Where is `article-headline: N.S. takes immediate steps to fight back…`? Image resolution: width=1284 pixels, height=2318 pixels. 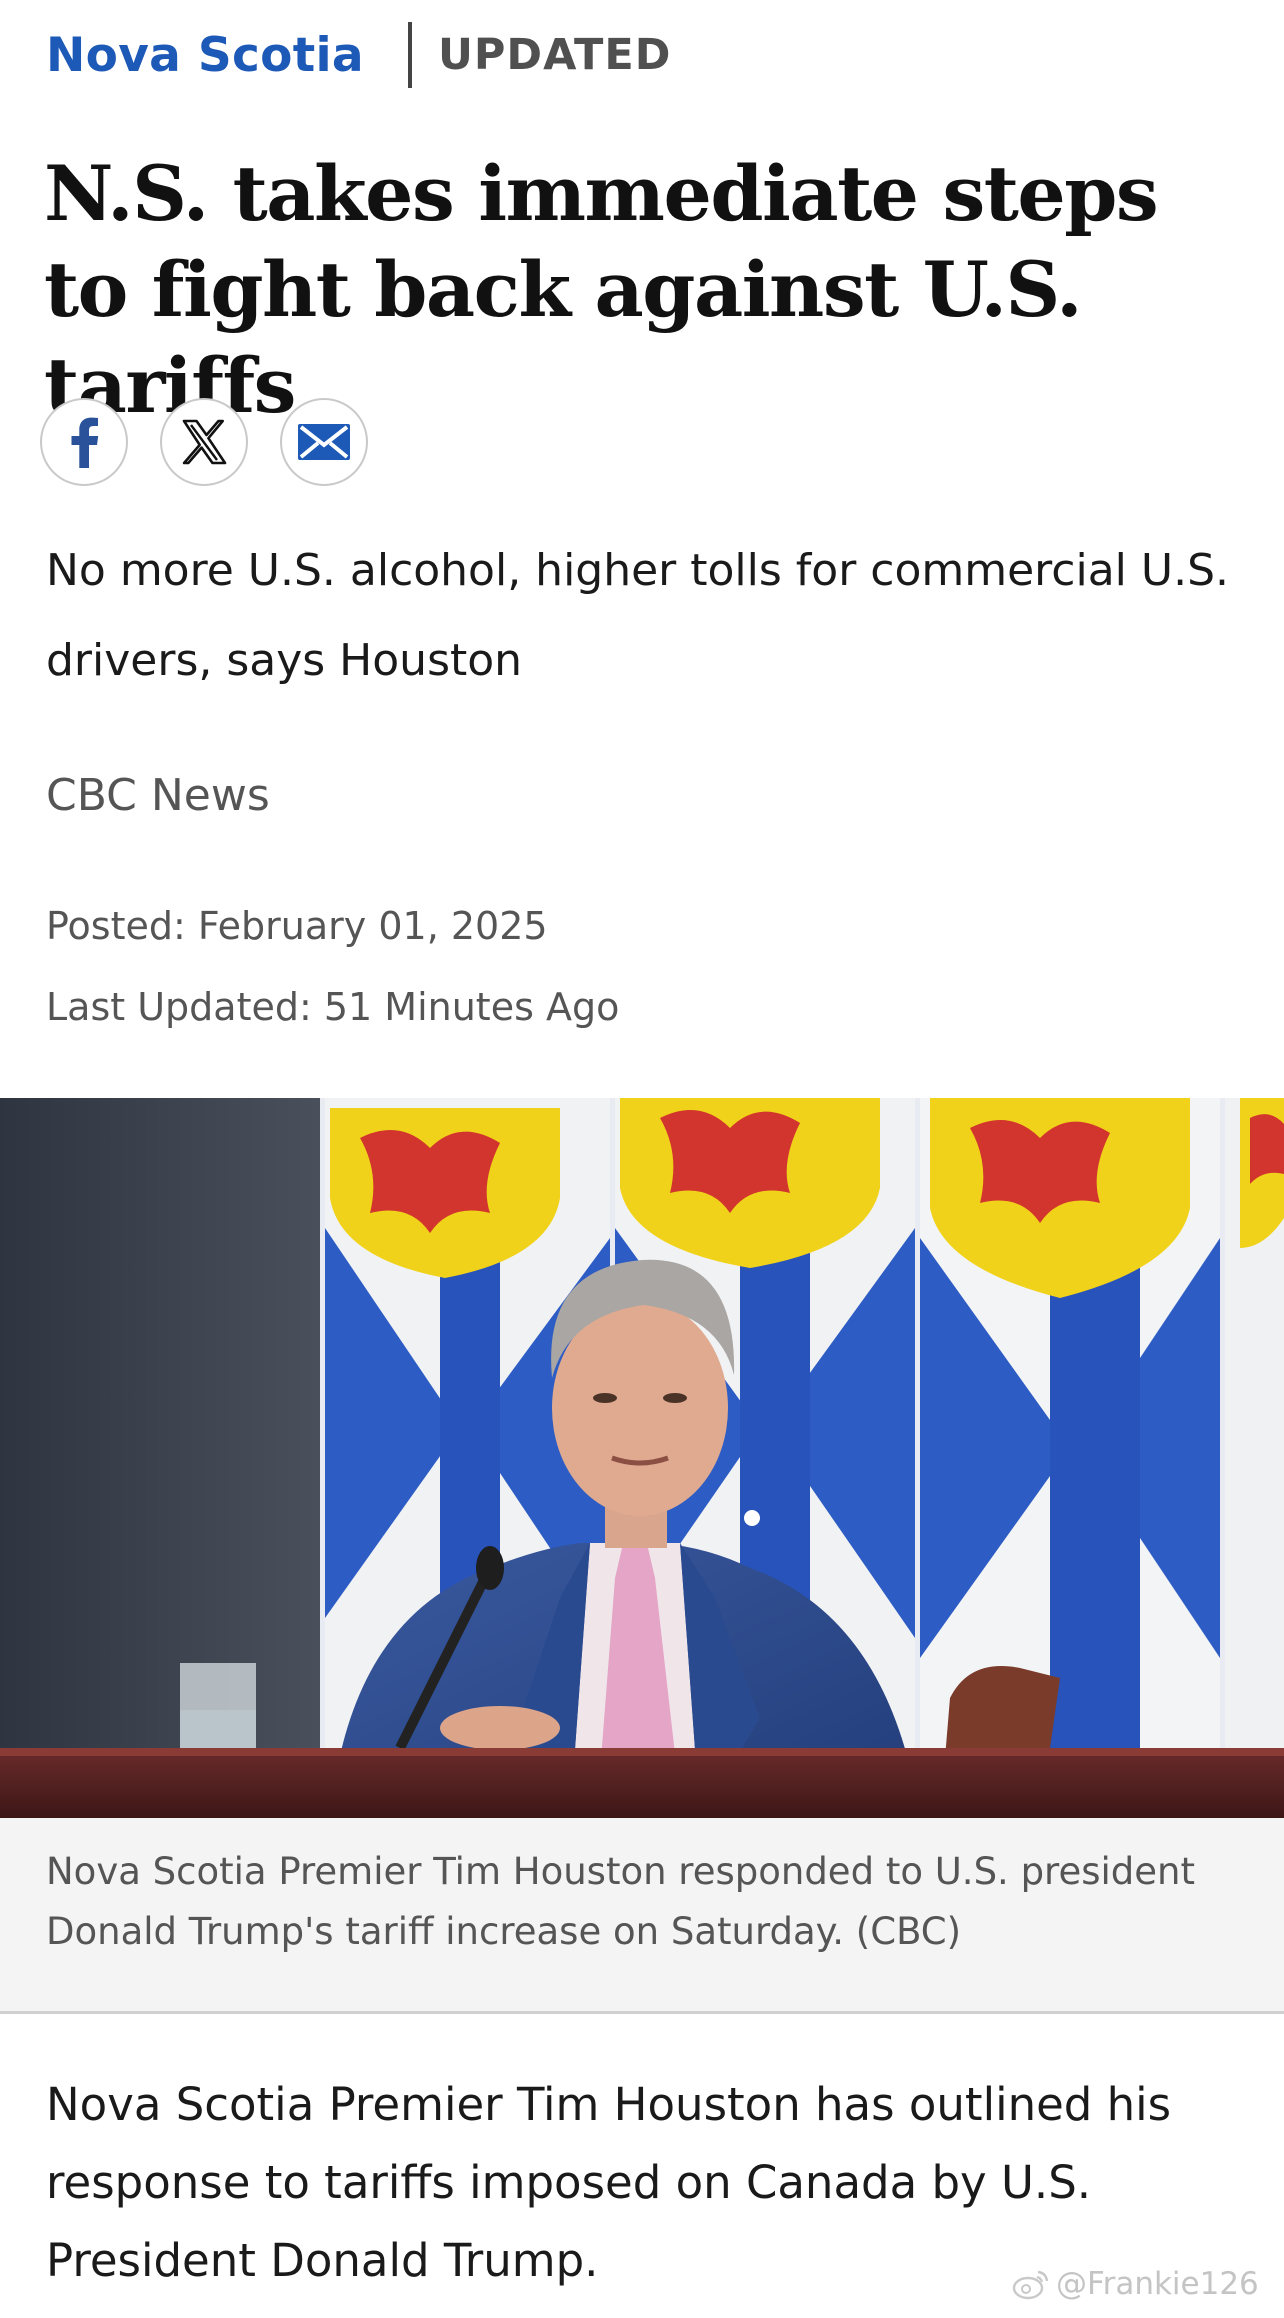
article-headline: N.S. takes immediate steps to fight back… is located at coordinates (601, 289).